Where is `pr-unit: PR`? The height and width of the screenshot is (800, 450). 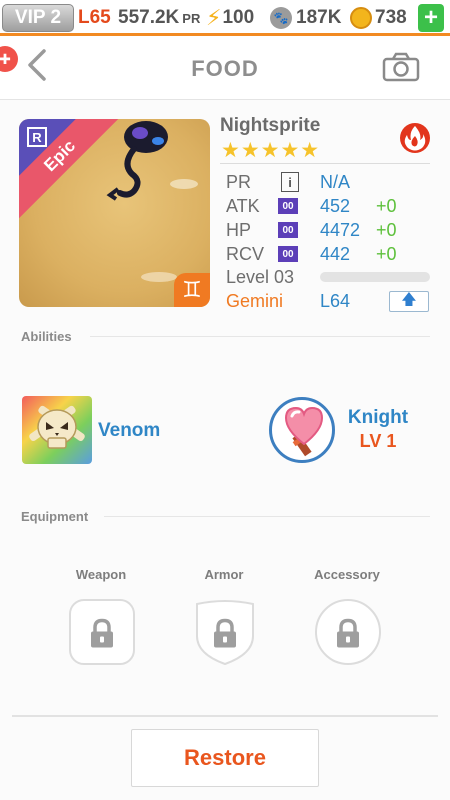 pr-unit: PR is located at coordinates (191, 18).